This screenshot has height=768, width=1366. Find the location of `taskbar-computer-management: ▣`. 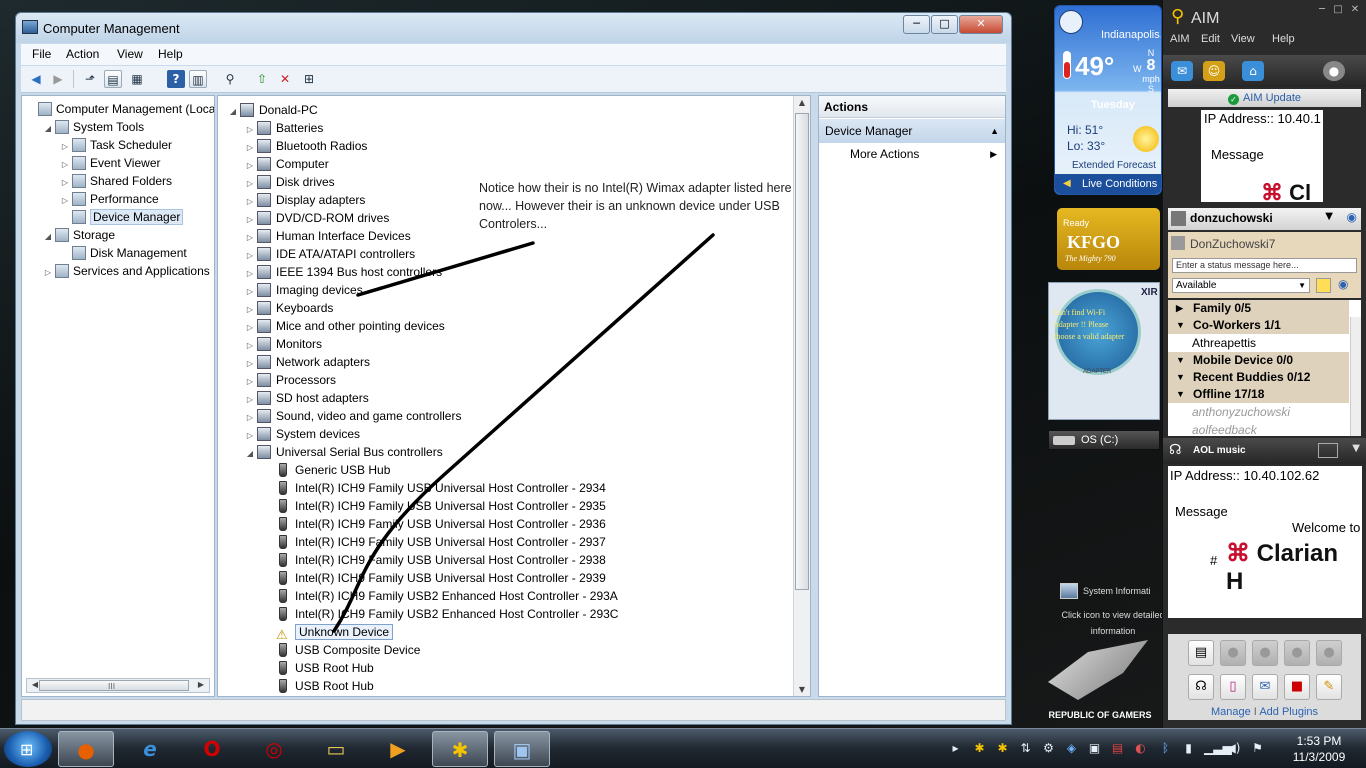

taskbar-computer-management: ▣ is located at coordinates (522, 749).